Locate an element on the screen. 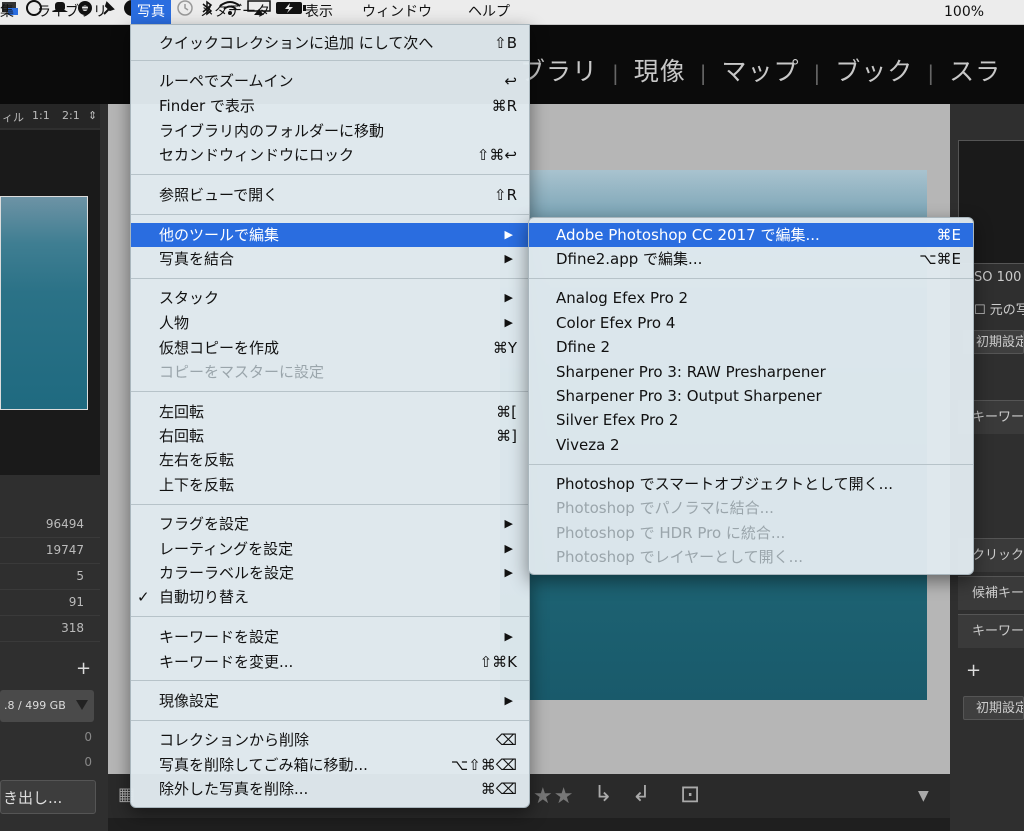  original-photo-label: 元の写 is located at coordinates (1006, 310).